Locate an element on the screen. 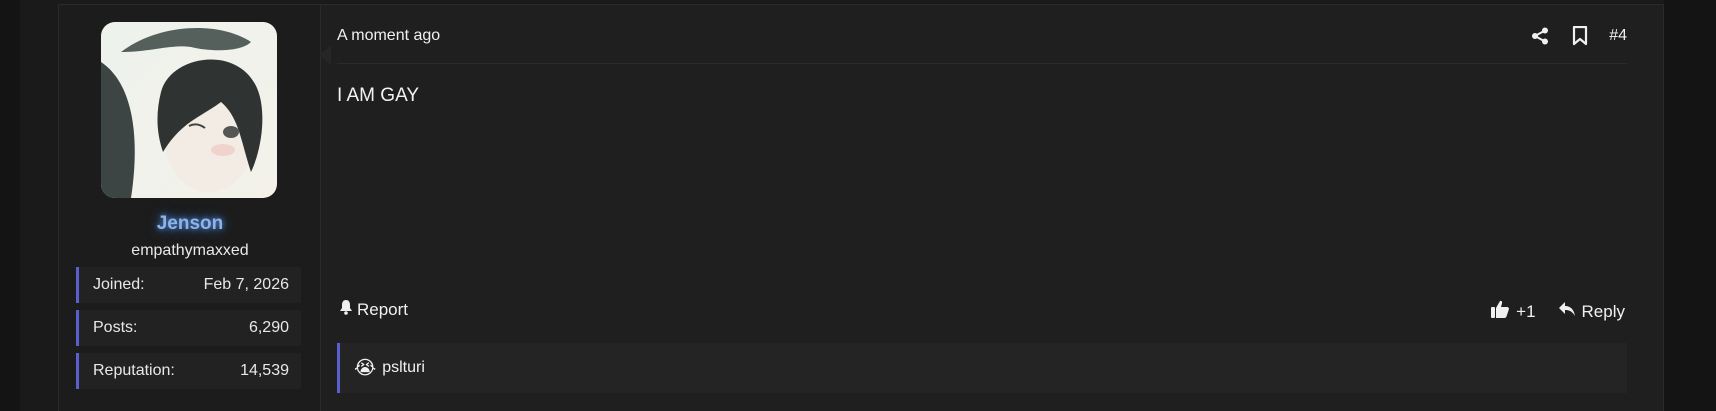 Image resolution: width=1716 pixels, height=411 pixels. reply-icon is located at coordinates (1567, 311).